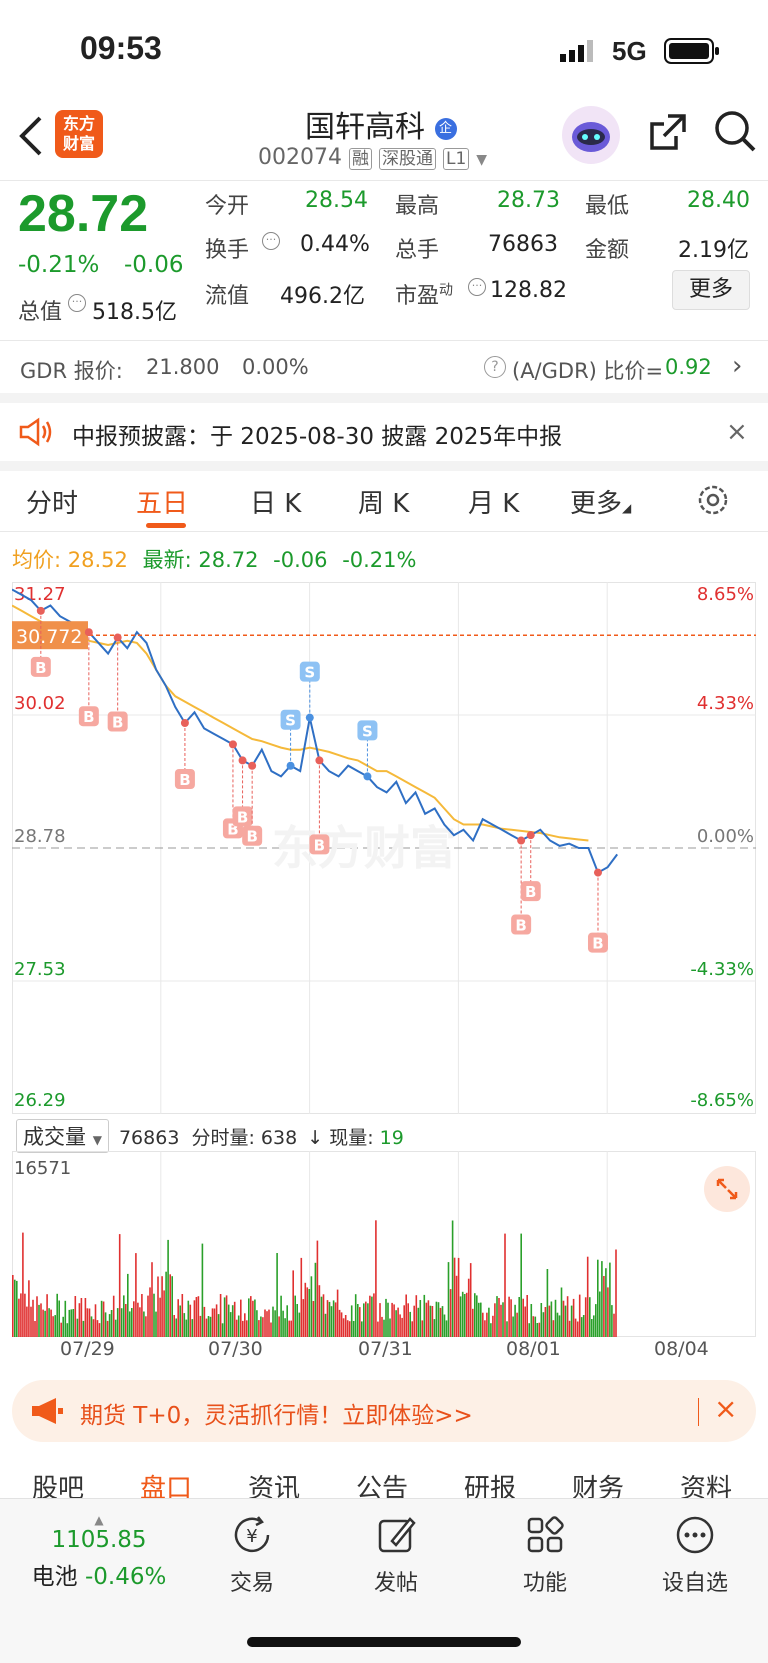 The width and height of the screenshot is (768, 1663). Describe the element at coordinates (227, 206) in the screenshot. I see `open-label: 今开` at that location.